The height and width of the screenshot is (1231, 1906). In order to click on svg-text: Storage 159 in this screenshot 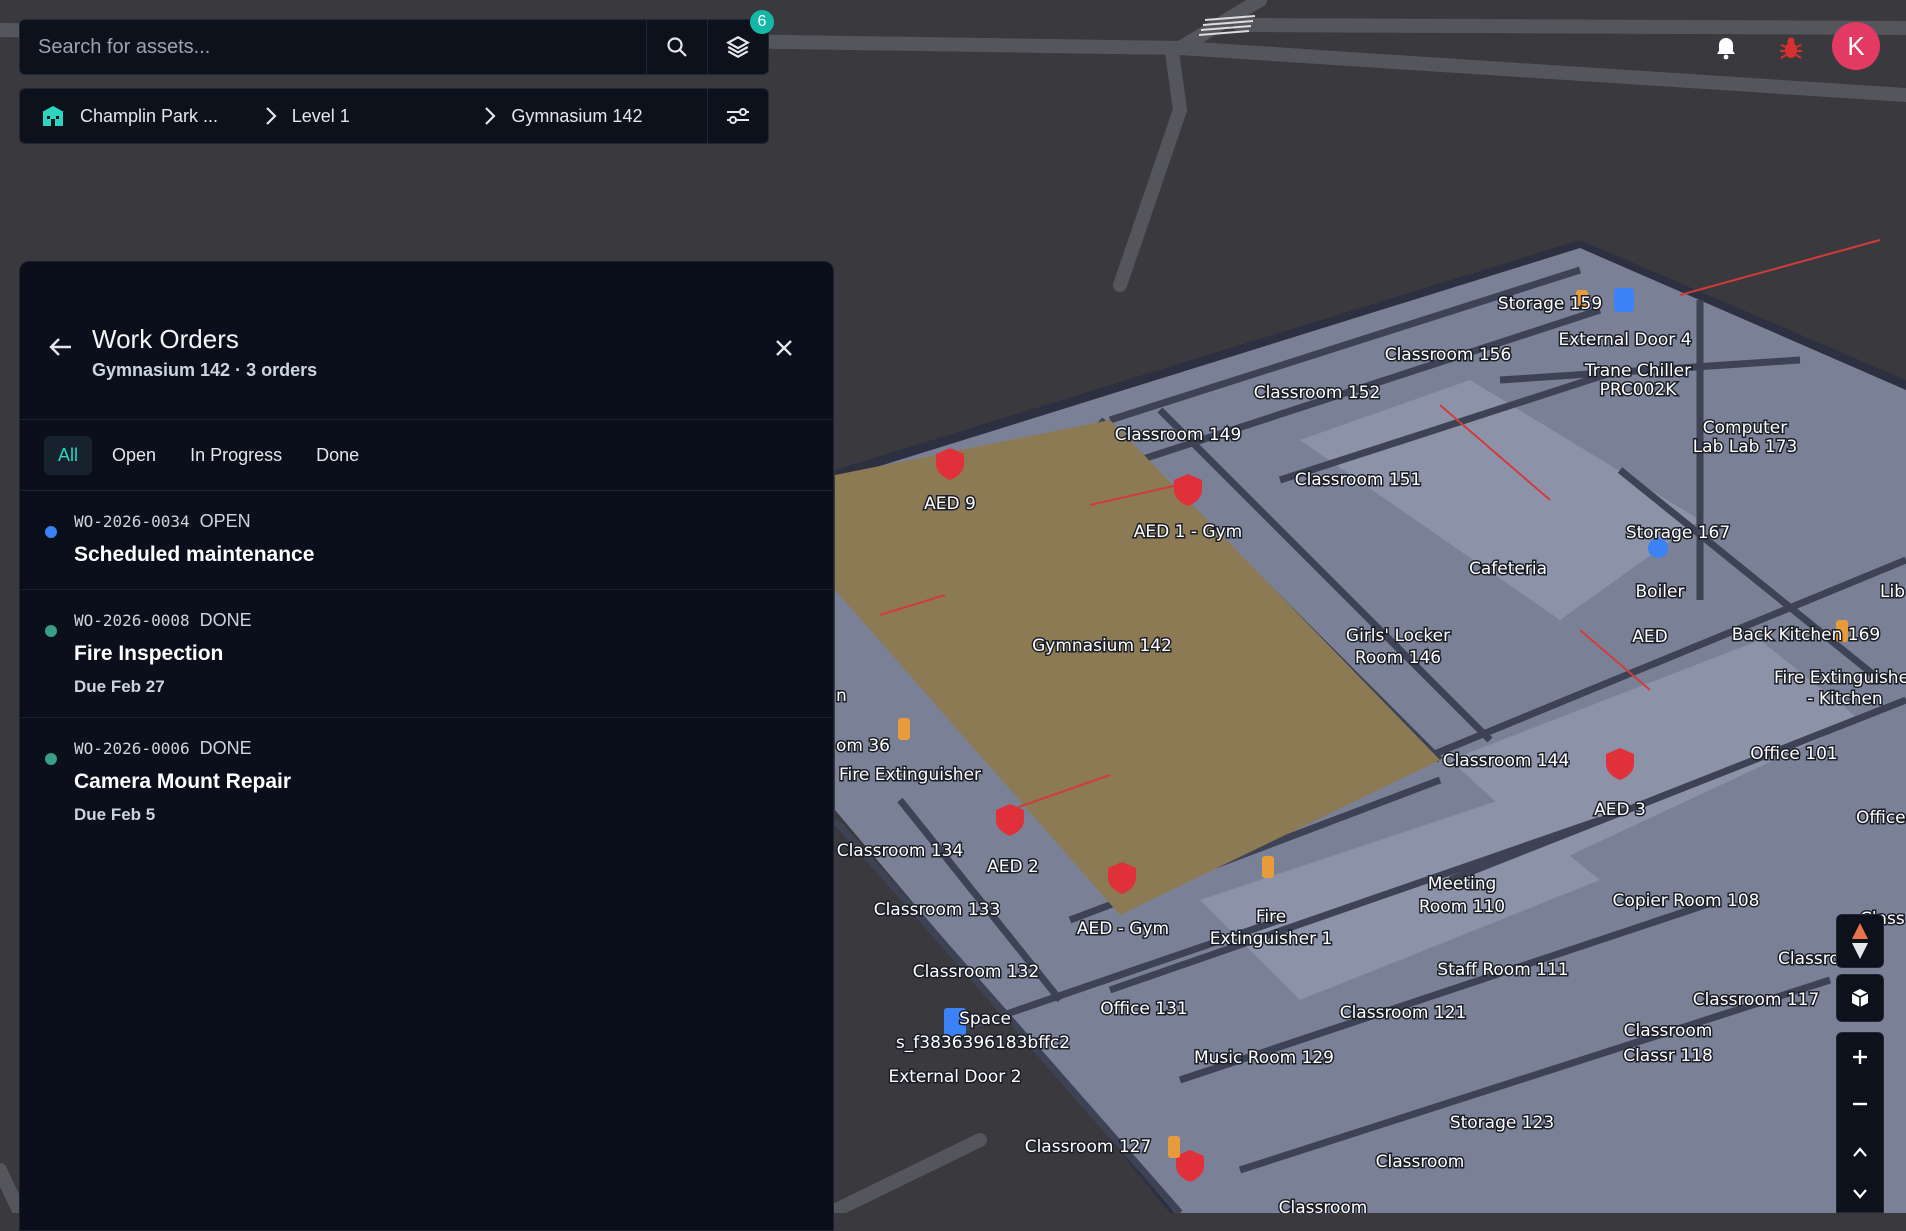, I will do `click(1550, 304)`.